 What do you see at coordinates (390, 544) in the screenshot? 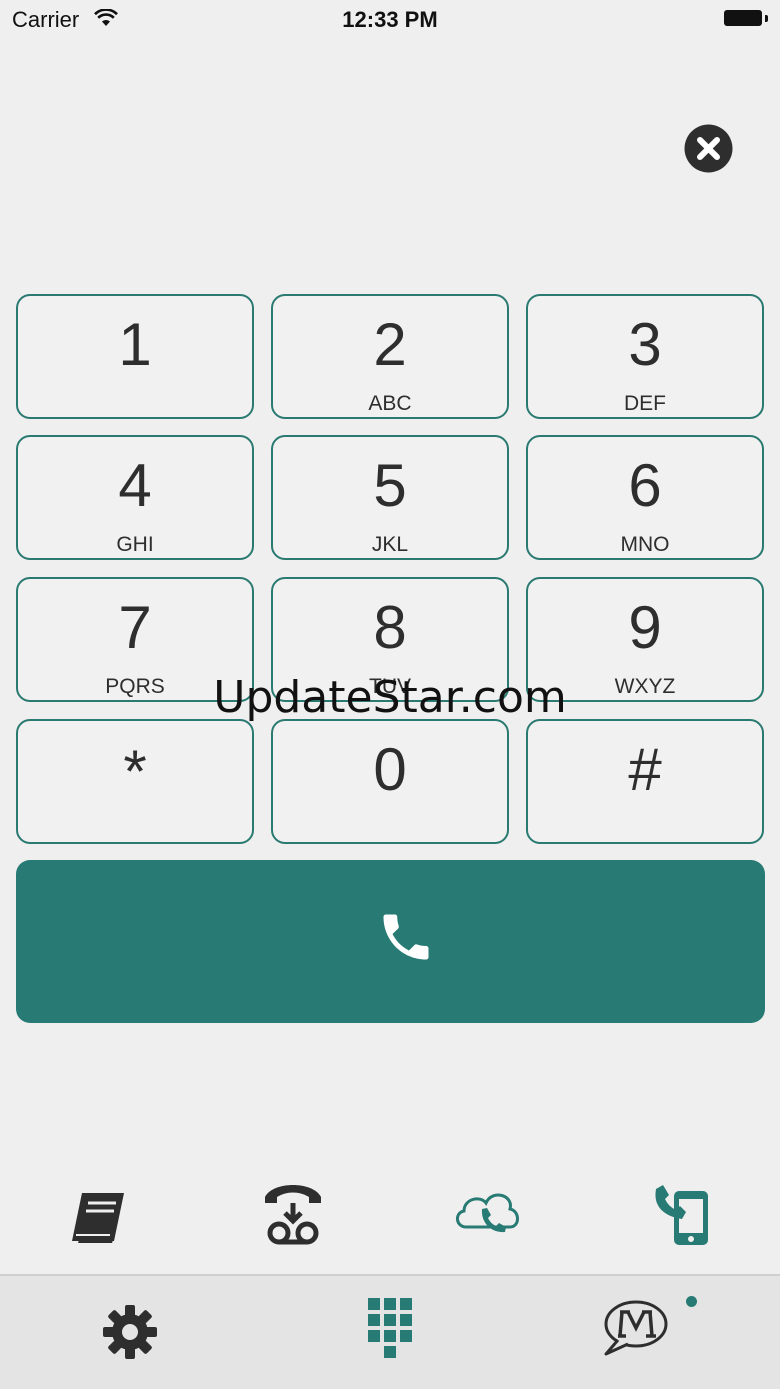
I see `key-letters: JKL` at bounding box center [390, 544].